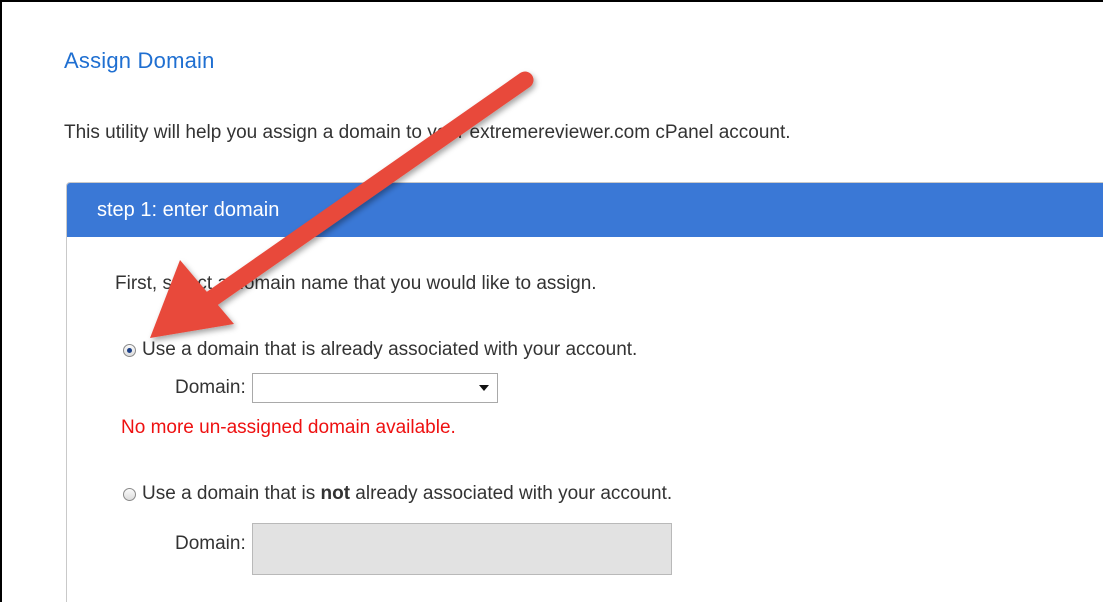 This screenshot has height=602, width=1103. What do you see at coordinates (231, 493) in the screenshot?
I see `option-new-label-before: Use a domain that is` at bounding box center [231, 493].